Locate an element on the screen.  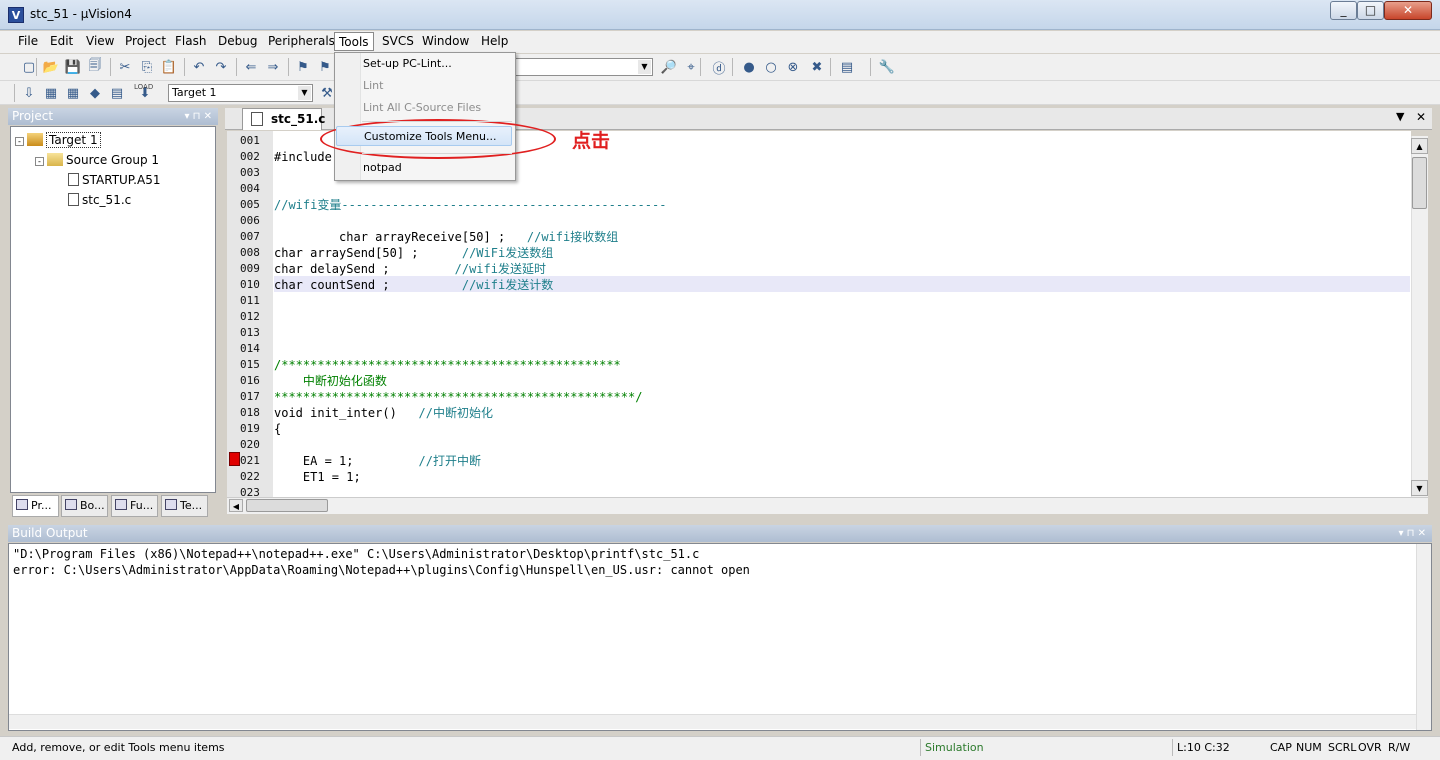
find-combo: ▼ is located at coordinates (584, 67).